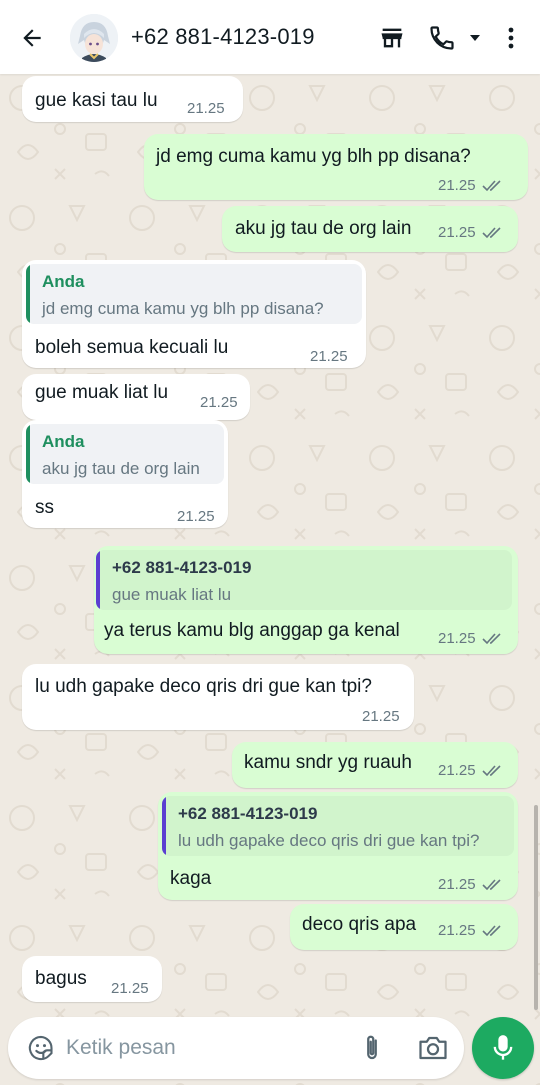 Image resolution: width=540 pixels, height=1085 pixels. Describe the element at coordinates (102, 392) in the screenshot. I see `message-text: gue muak liat lu` at that location.